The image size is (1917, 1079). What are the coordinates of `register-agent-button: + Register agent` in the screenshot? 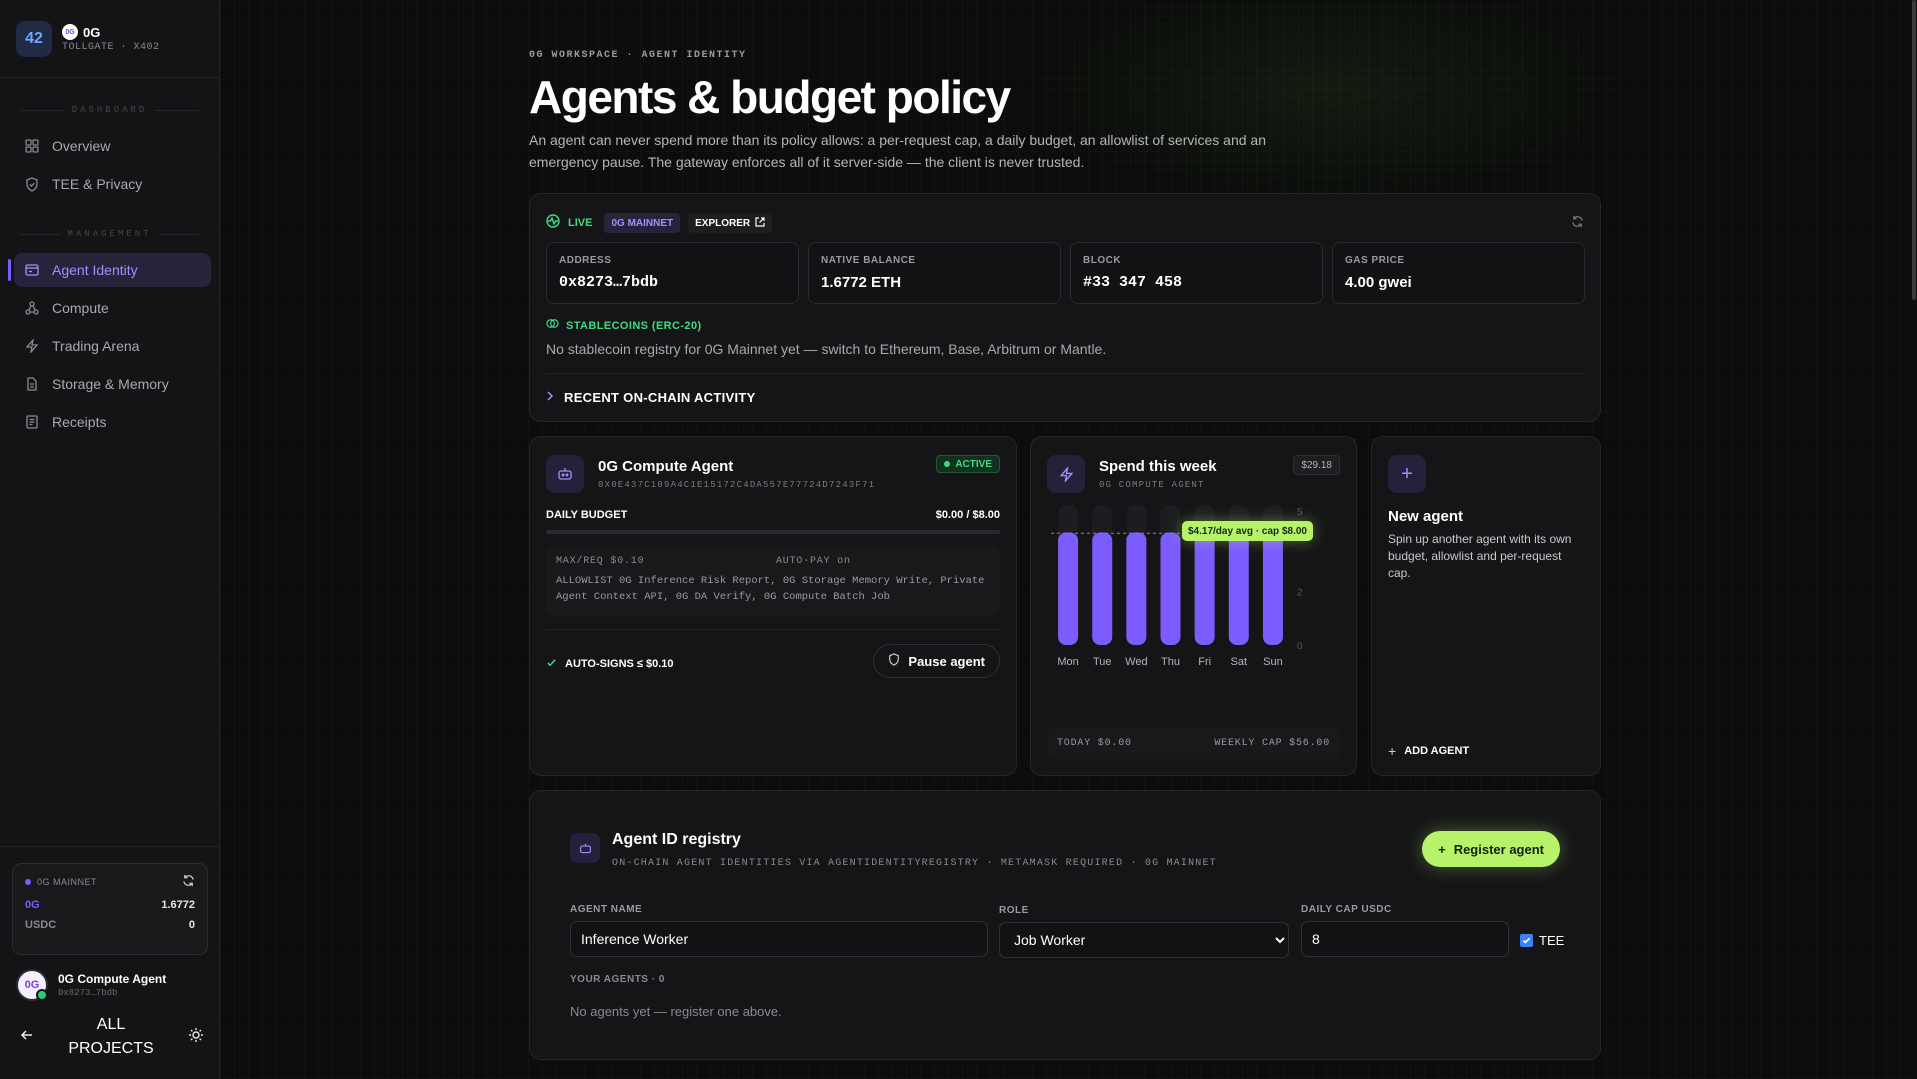 It's located at (1491, 849).